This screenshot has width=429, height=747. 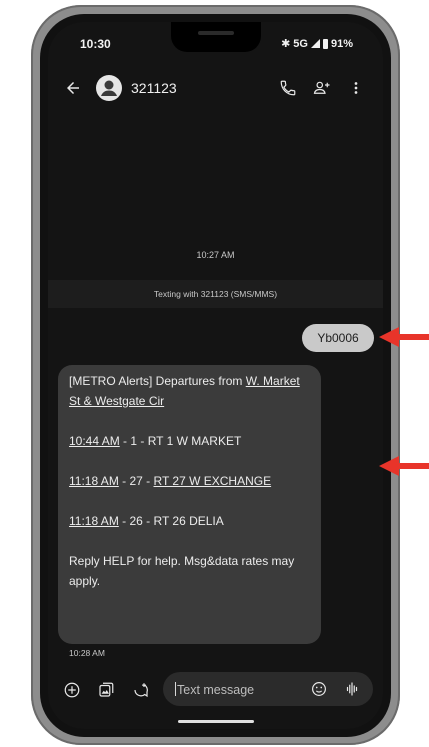 What do you see at coordinates (216, 33) in the screenshot?
I see `earpiece` at bounding box center [216, 33].